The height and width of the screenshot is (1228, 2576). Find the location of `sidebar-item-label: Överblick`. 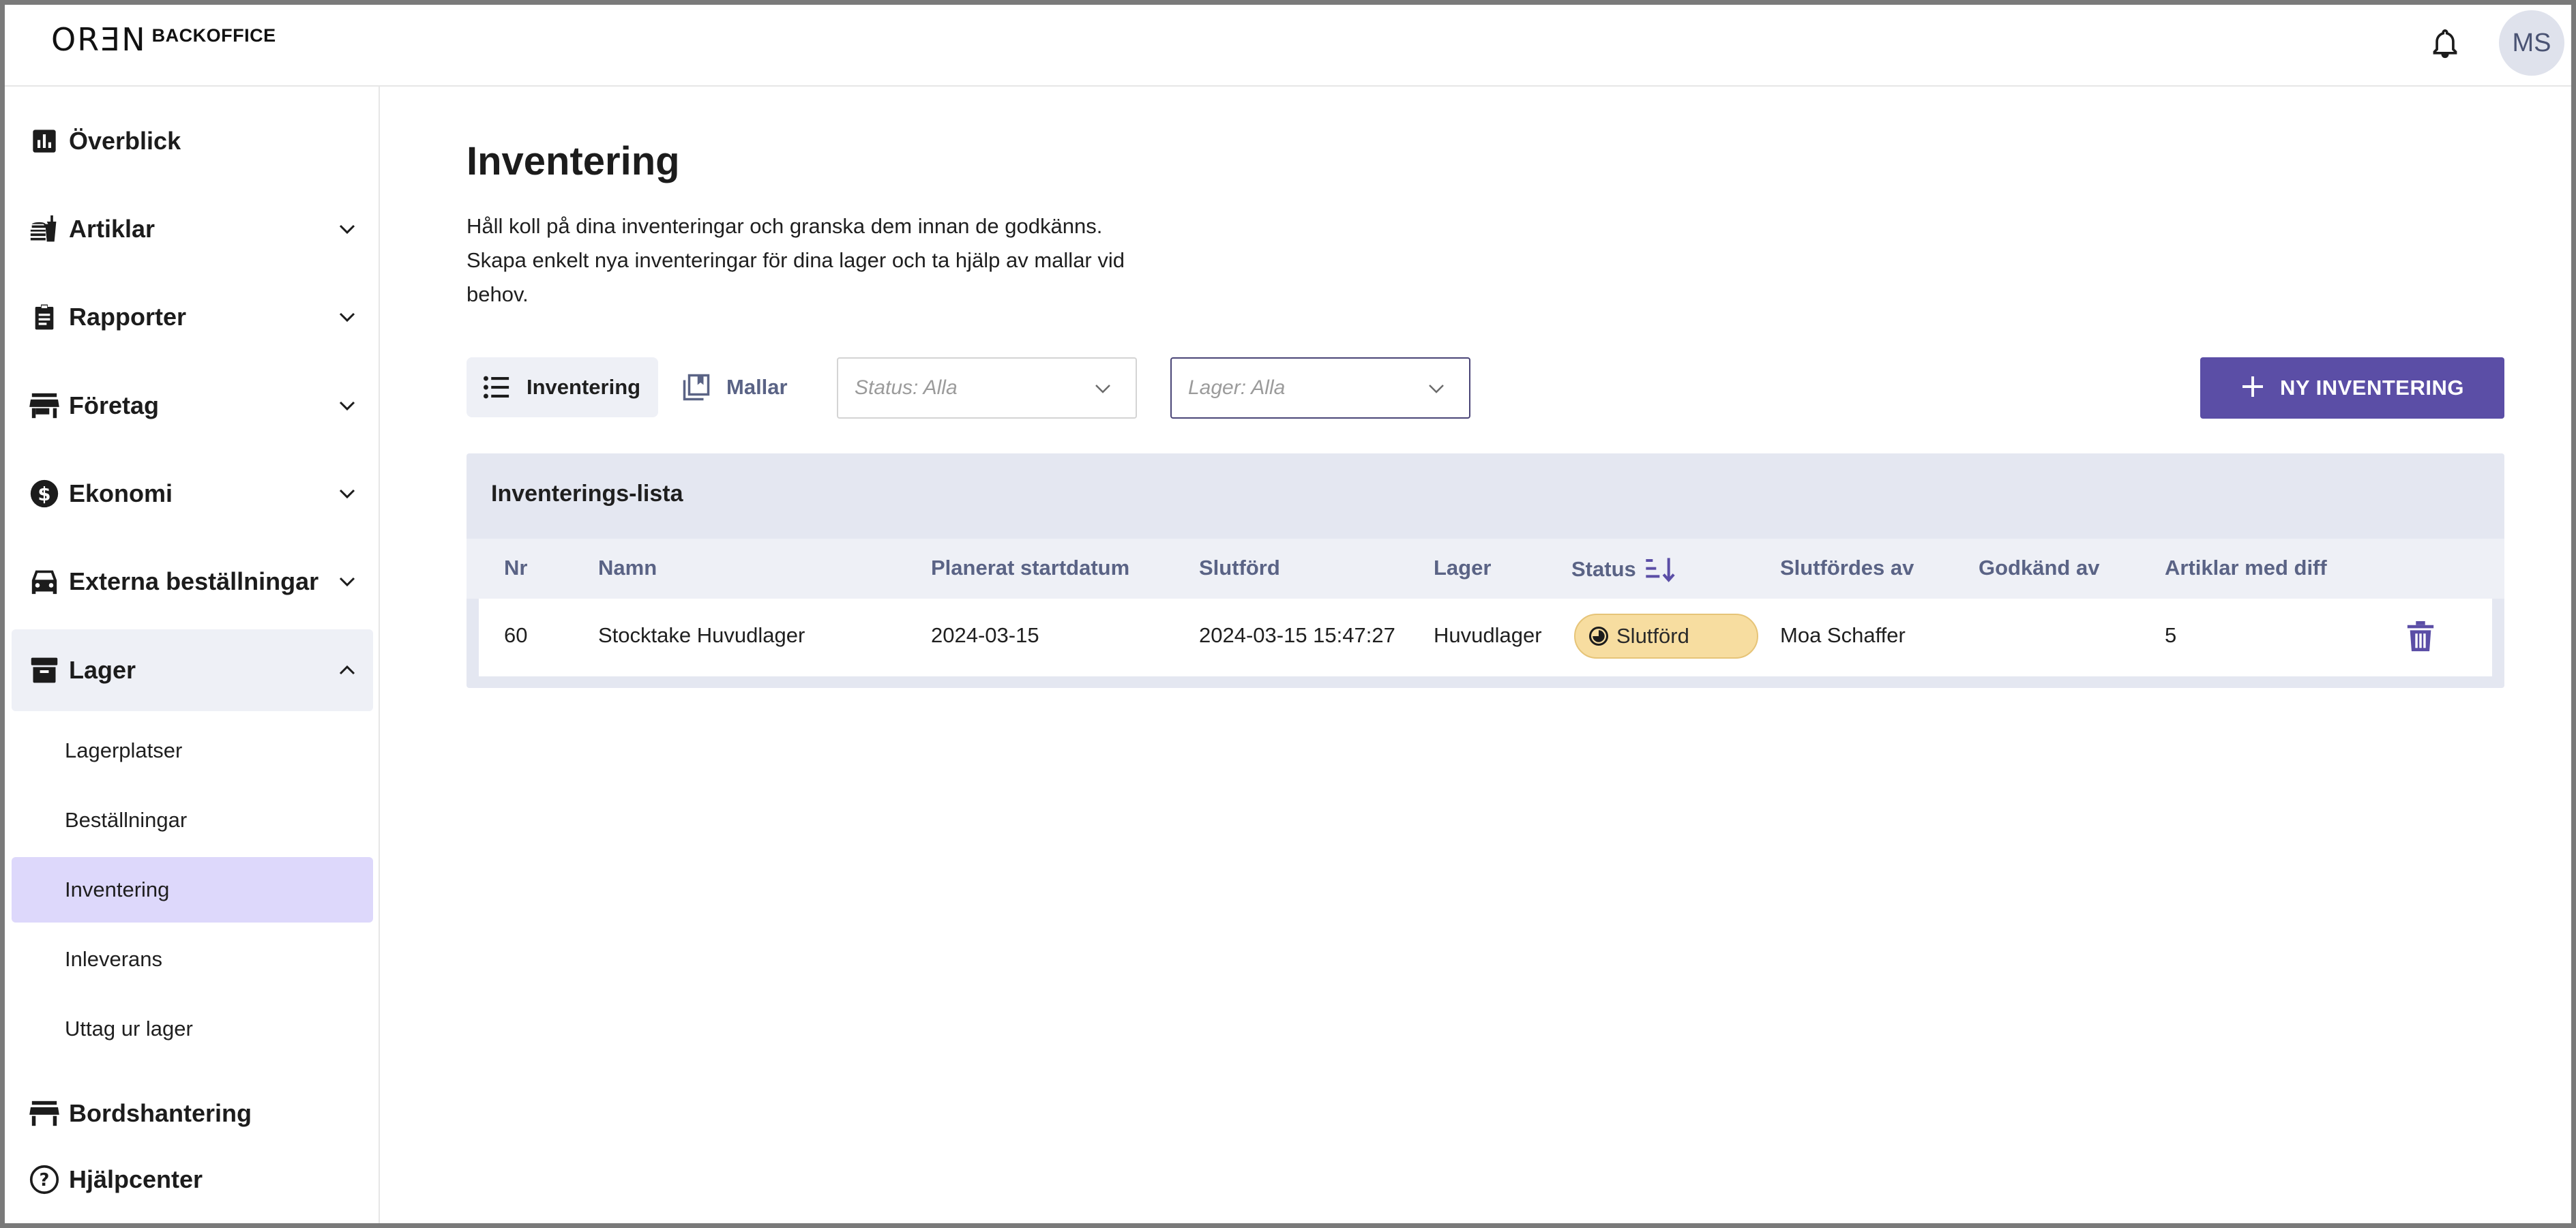

sidebar-item-label: Överblick is located at coordinates (125, 141).